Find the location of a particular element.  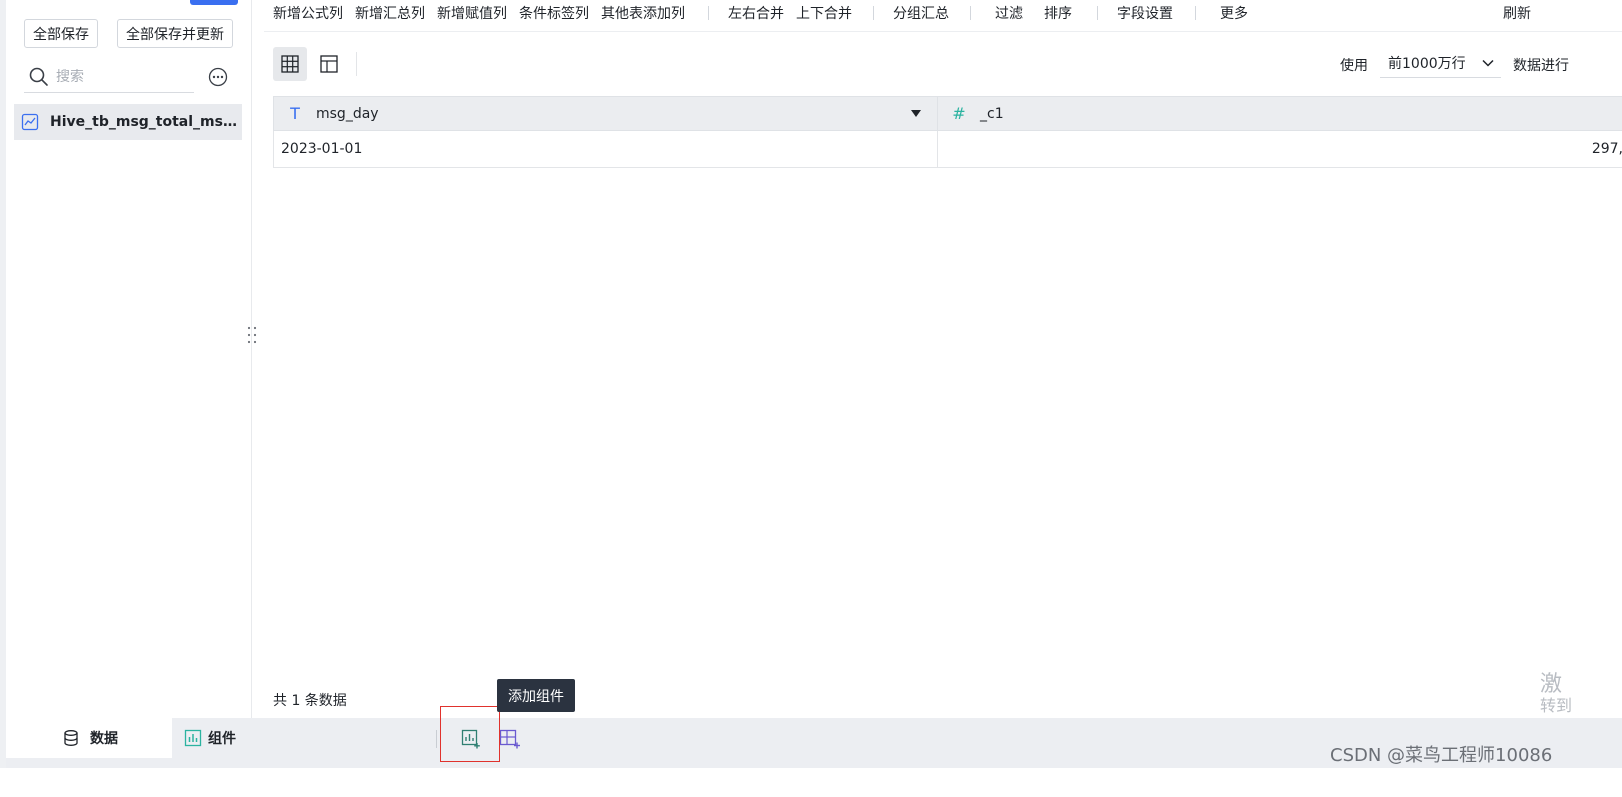

group-summary: 分组汇总 is located at coordinates (921, 13).